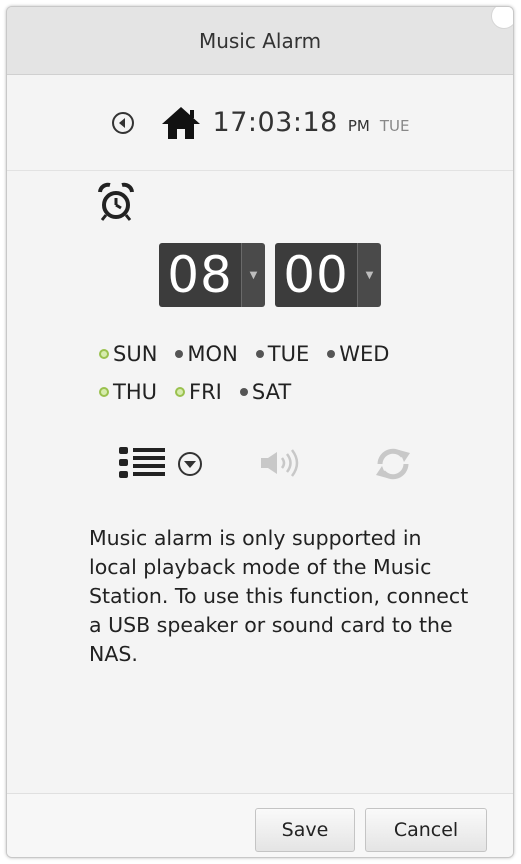 The image size is (521, 864). Describe the element at coordinates (200, 275) in the screenshot. I see `hour-value: 08` at that location.